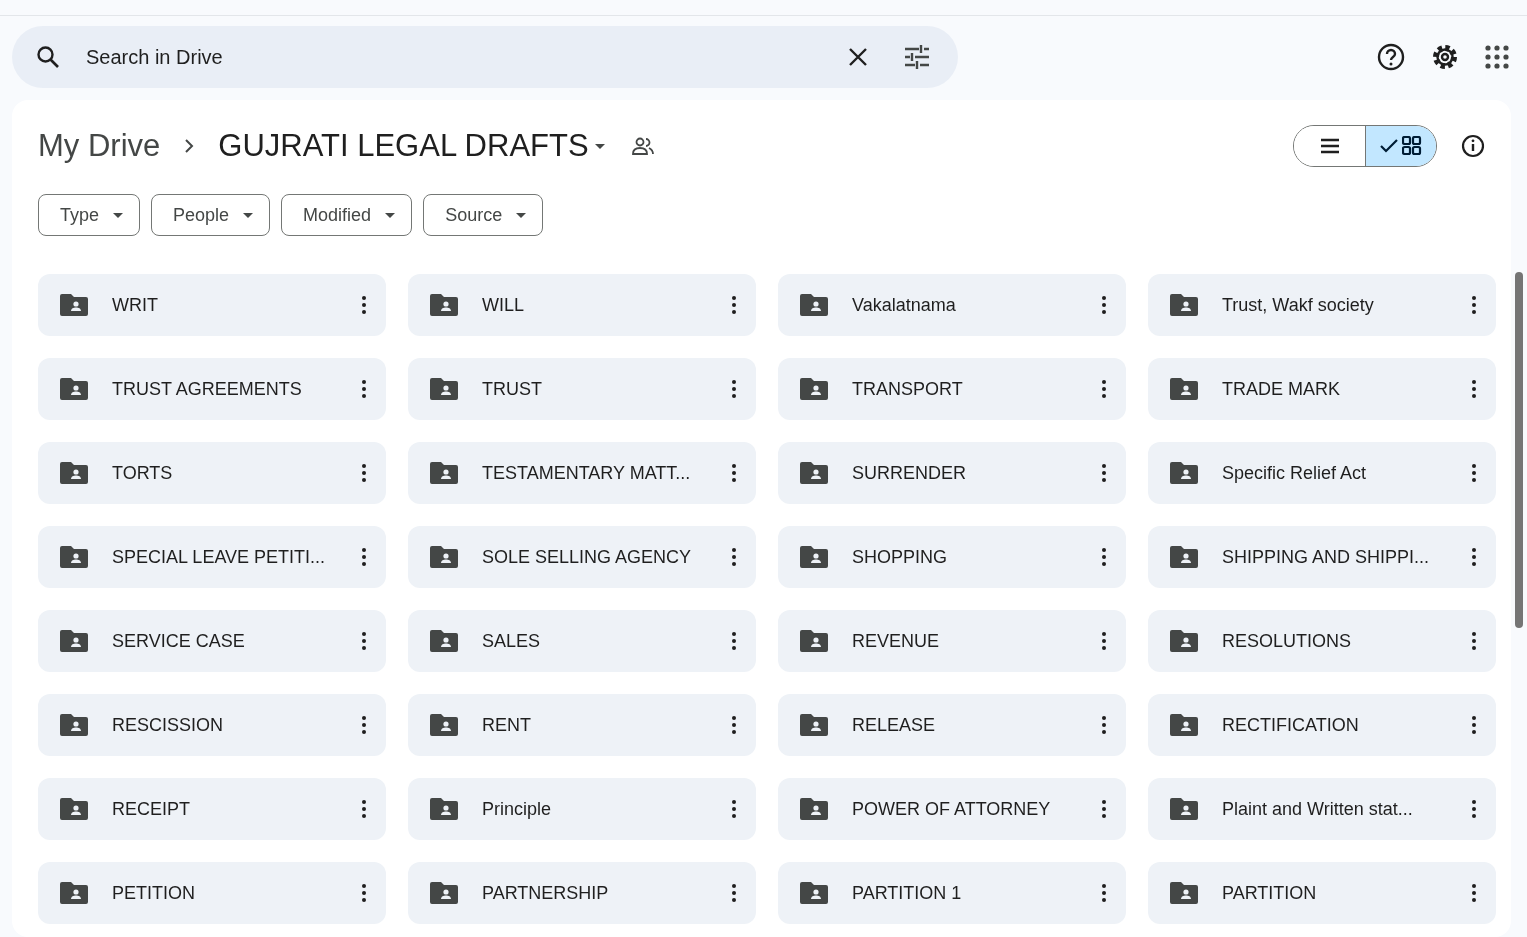 The height and width of the screenshot is (937, 1527). I want to click on folder-tile: SALES, so click(582, 641).